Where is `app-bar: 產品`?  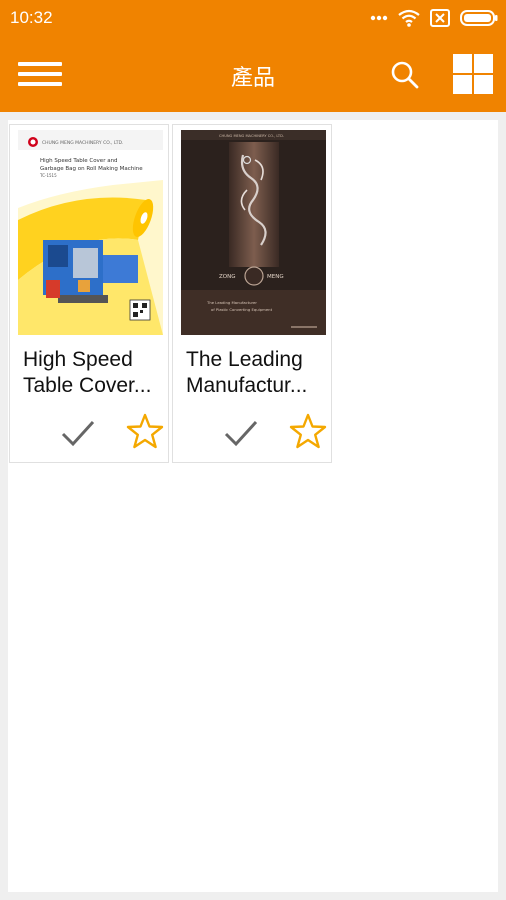
app-bar: 產品 is located at coordinates (253, 75).